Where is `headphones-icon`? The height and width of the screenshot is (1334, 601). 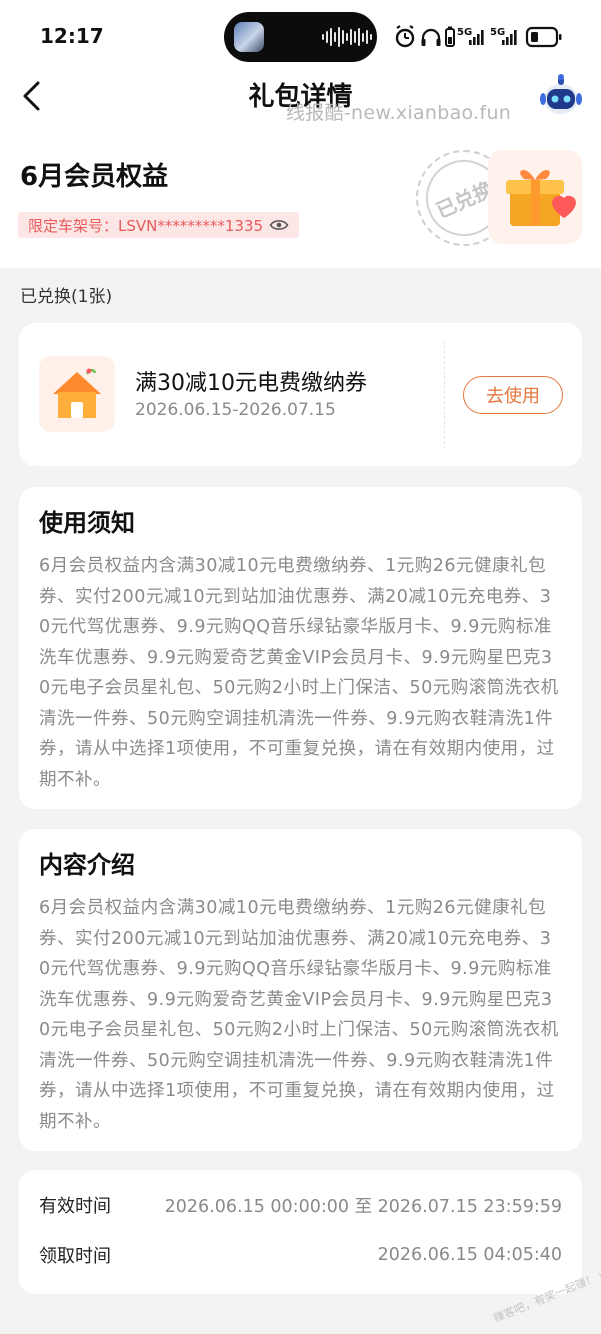
headphones-icon is located at coordinates (431, 37).